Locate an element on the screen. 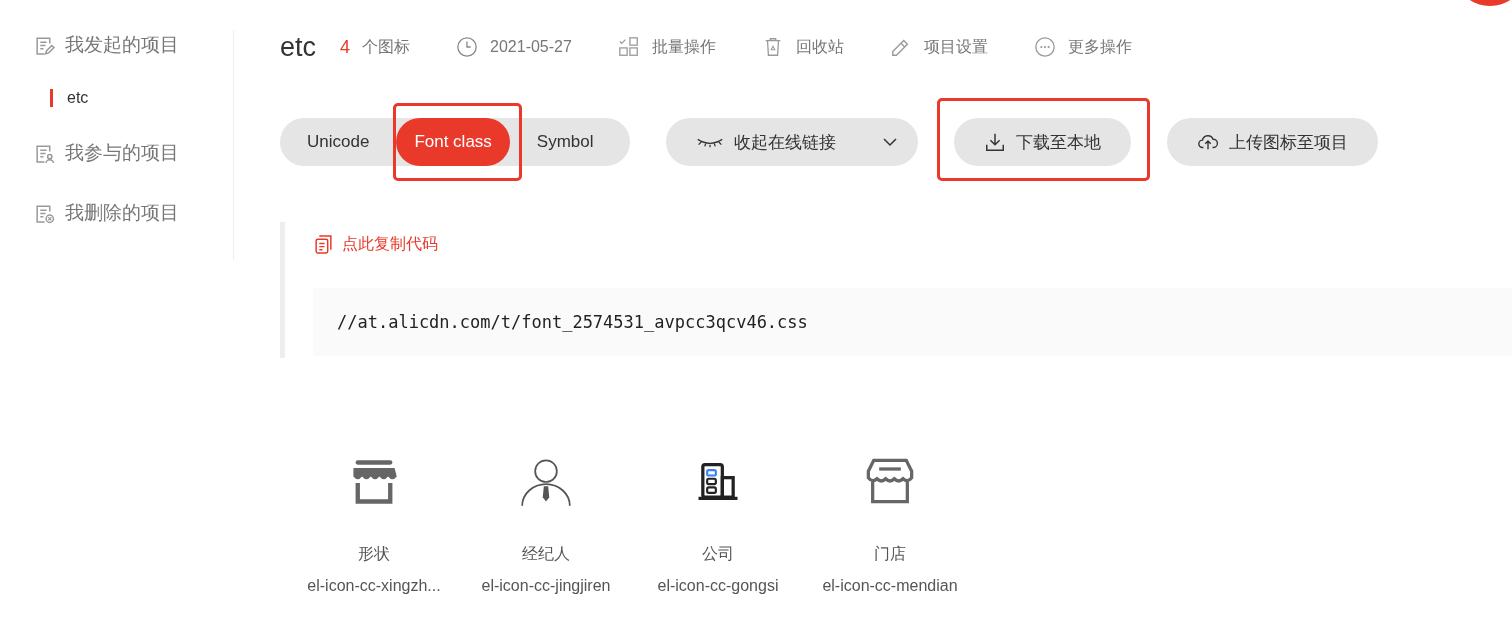 The image size is (1512, 620). header-action: 项目设置 is located at coordinates (938, 47).